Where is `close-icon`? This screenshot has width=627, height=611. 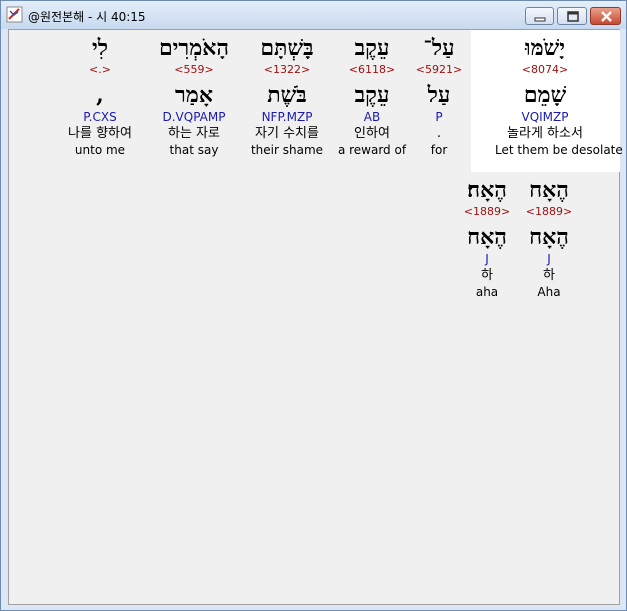 close-icon is located at coordinates (606, 16).